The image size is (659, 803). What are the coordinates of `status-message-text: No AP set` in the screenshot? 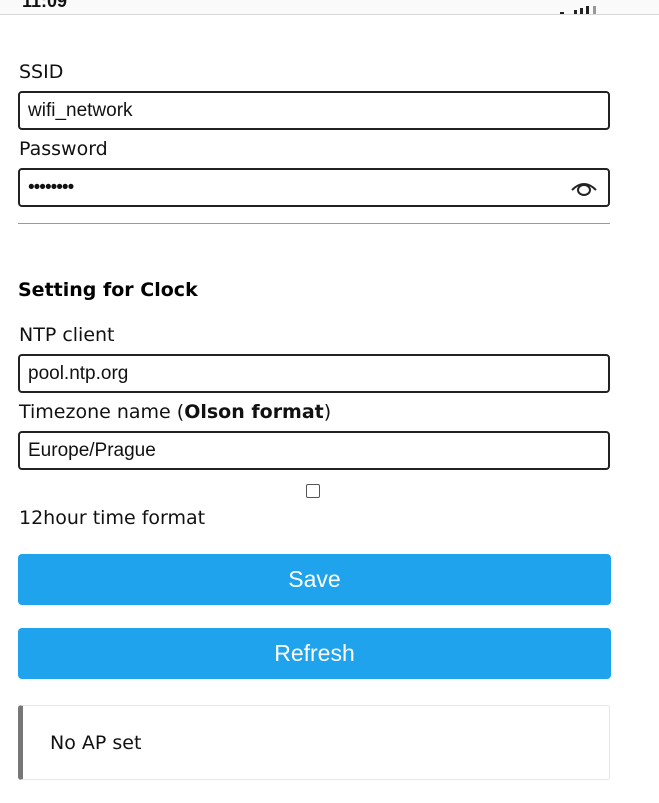 It's located at (96, 743).